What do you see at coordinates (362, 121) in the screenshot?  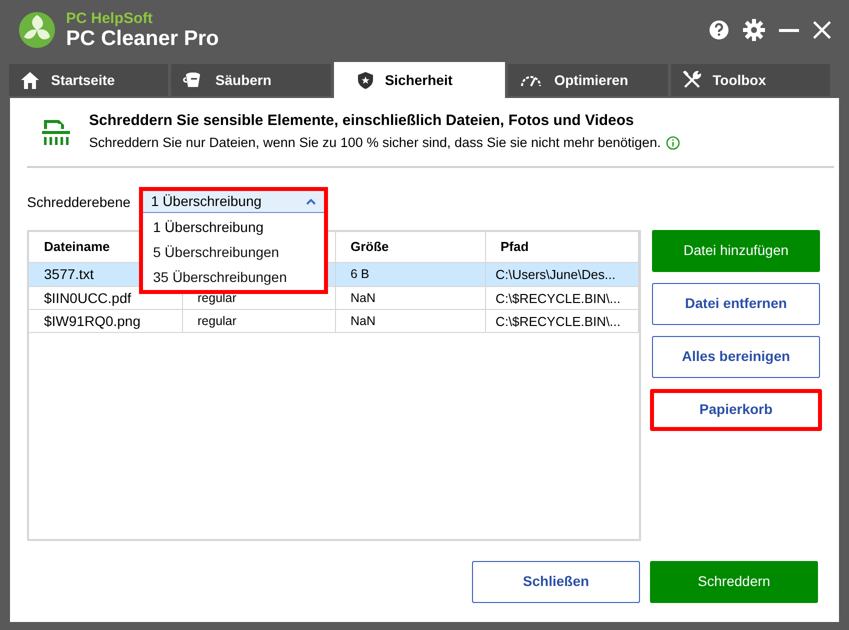 I see `intro-heading: Schreddern Sie sensible Elemente, einschließlich Dateien, Fotos und Videos` at bounding box center [362, 121].